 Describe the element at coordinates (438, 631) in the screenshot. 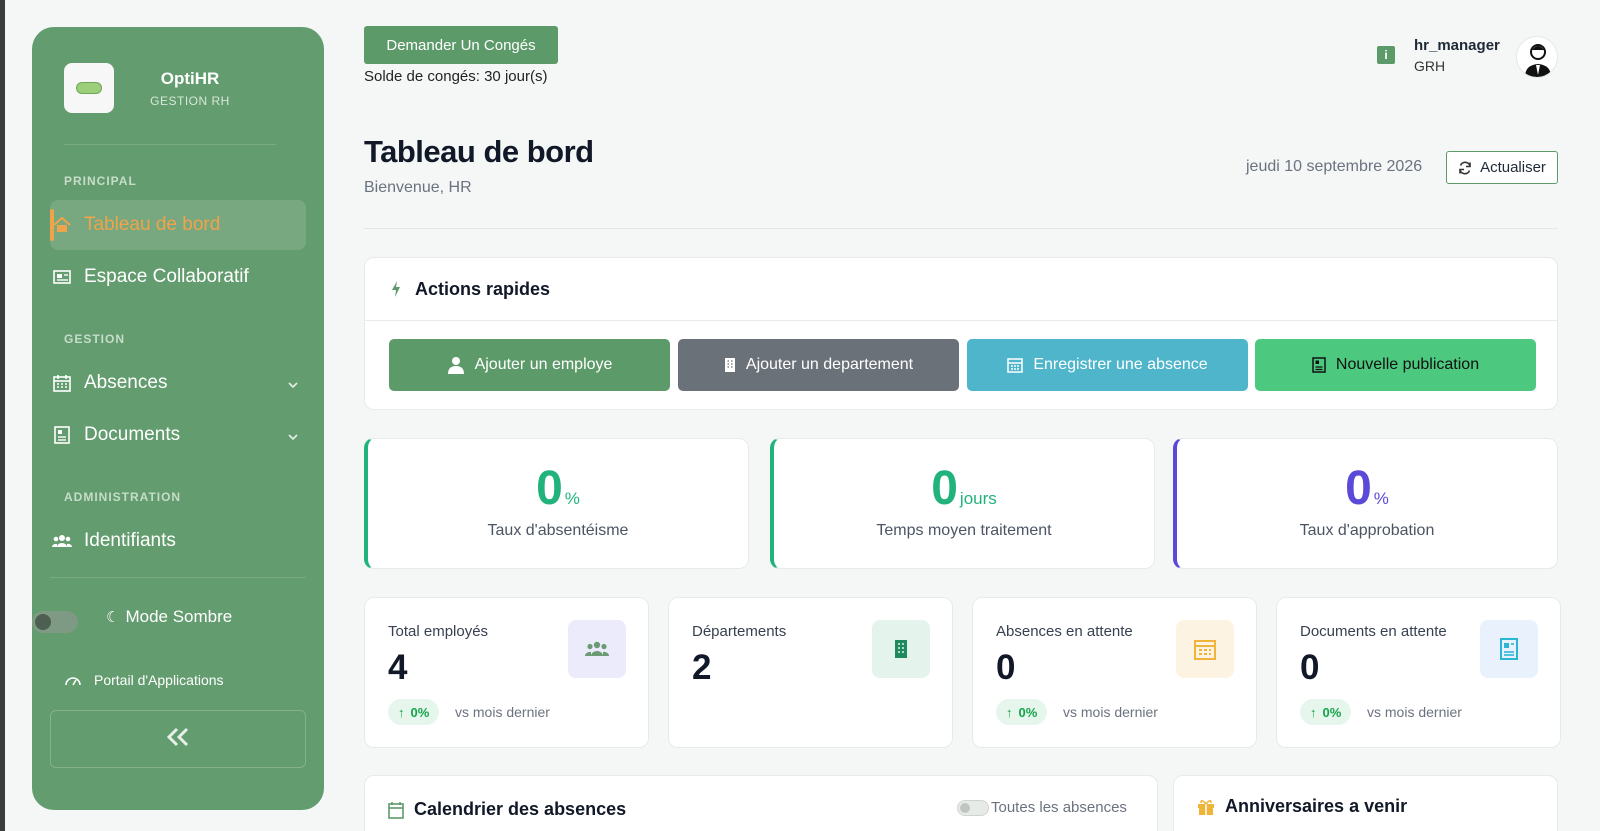

I see `stat-label: Total employés` at that location.